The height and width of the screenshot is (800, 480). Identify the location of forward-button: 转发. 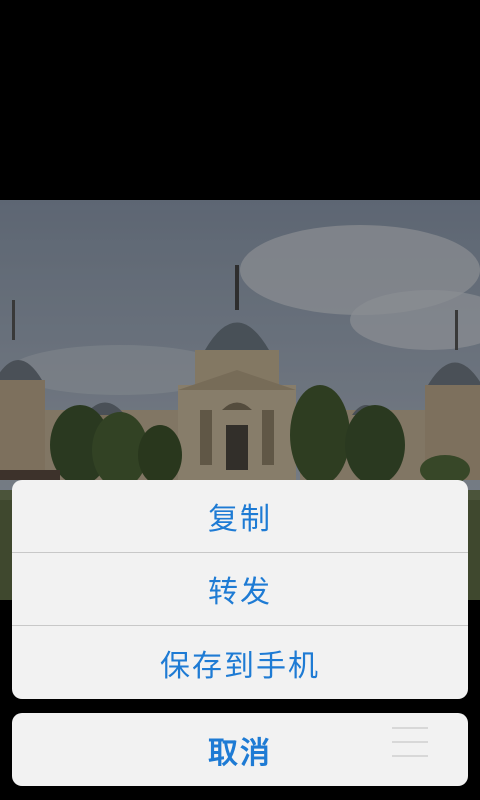
(240, 589).